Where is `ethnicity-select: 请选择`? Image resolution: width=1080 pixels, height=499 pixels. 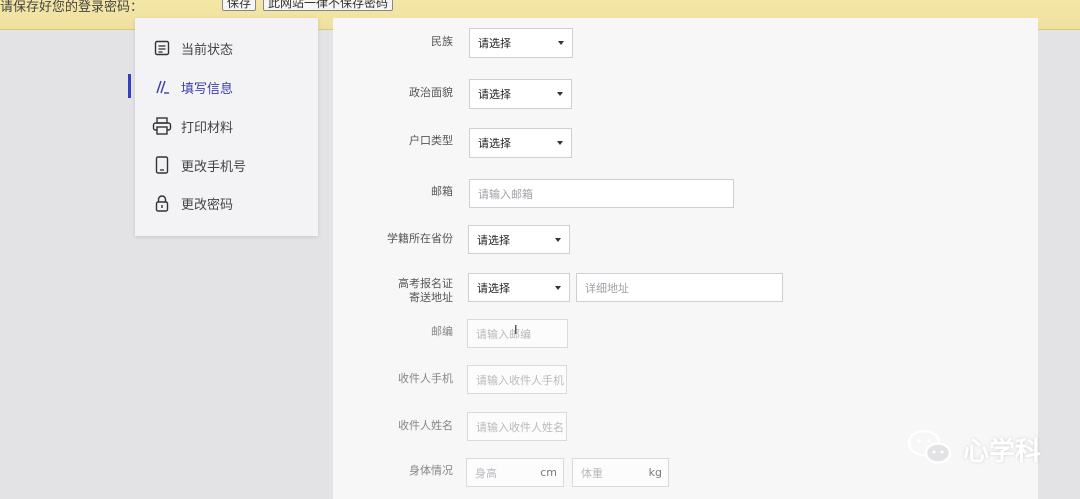 ethnicity-select: 请选择 is located at coordinates (521, 43).